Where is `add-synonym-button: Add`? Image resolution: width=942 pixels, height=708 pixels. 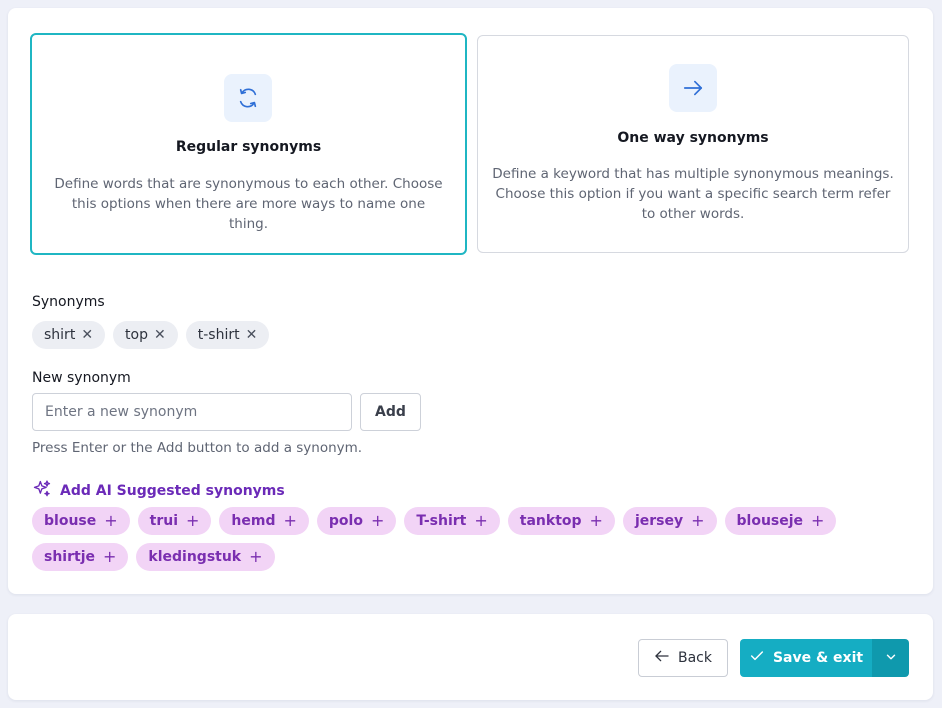 add-synonym-button: Add is located at coordinates (390, 412).